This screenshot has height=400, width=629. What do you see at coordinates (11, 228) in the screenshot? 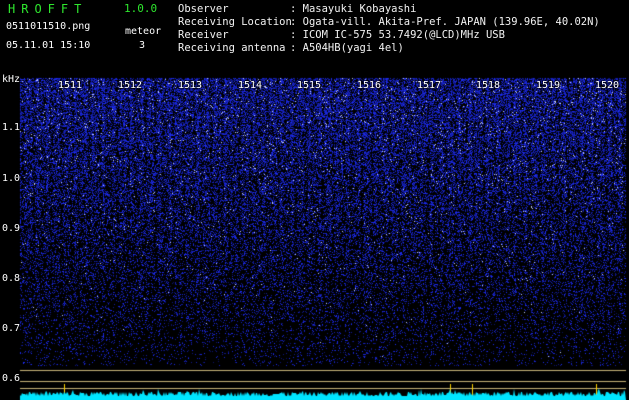
I see `y-tick: 0.9` at bounding box center [11, 228].